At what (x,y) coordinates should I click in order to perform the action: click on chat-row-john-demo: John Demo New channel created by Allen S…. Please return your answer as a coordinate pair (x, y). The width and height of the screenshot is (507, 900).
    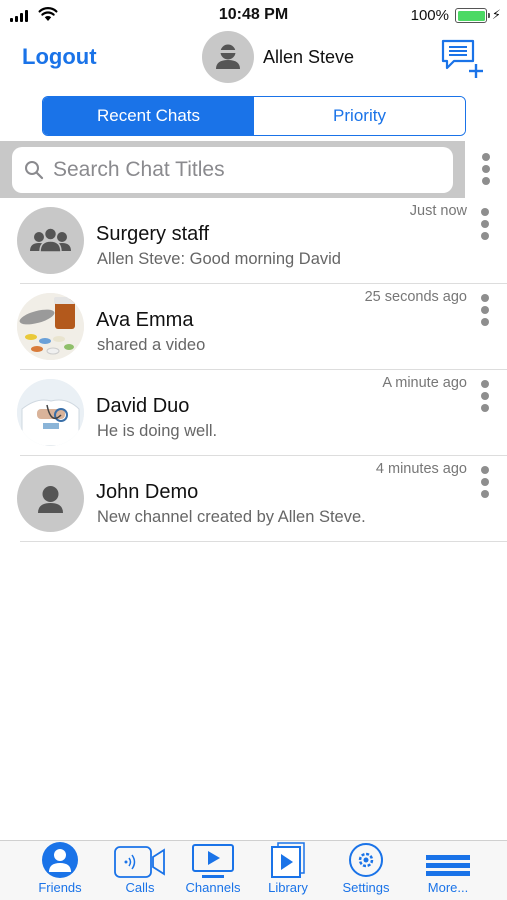
    Looking at the image, I should click on (253, 499).